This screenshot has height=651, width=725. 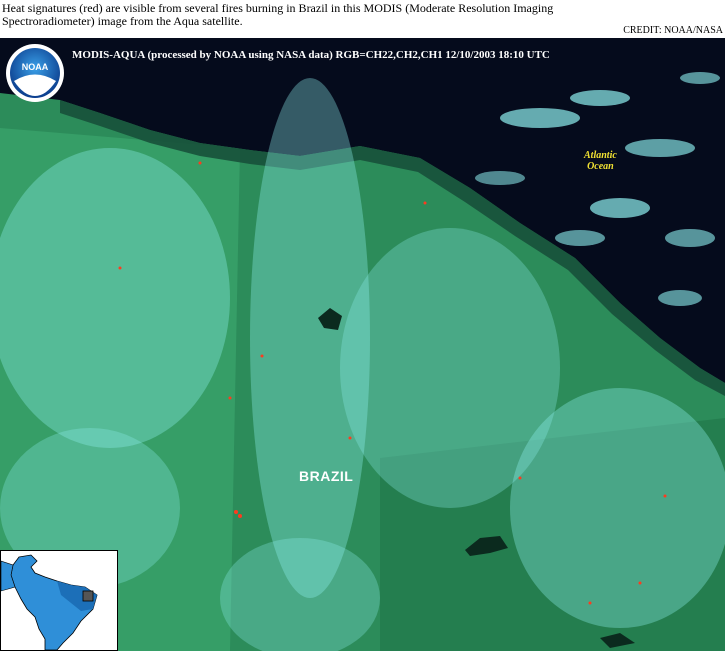 I want to click on noaa-logo-text: NOAA, so click(x=35, y=67).